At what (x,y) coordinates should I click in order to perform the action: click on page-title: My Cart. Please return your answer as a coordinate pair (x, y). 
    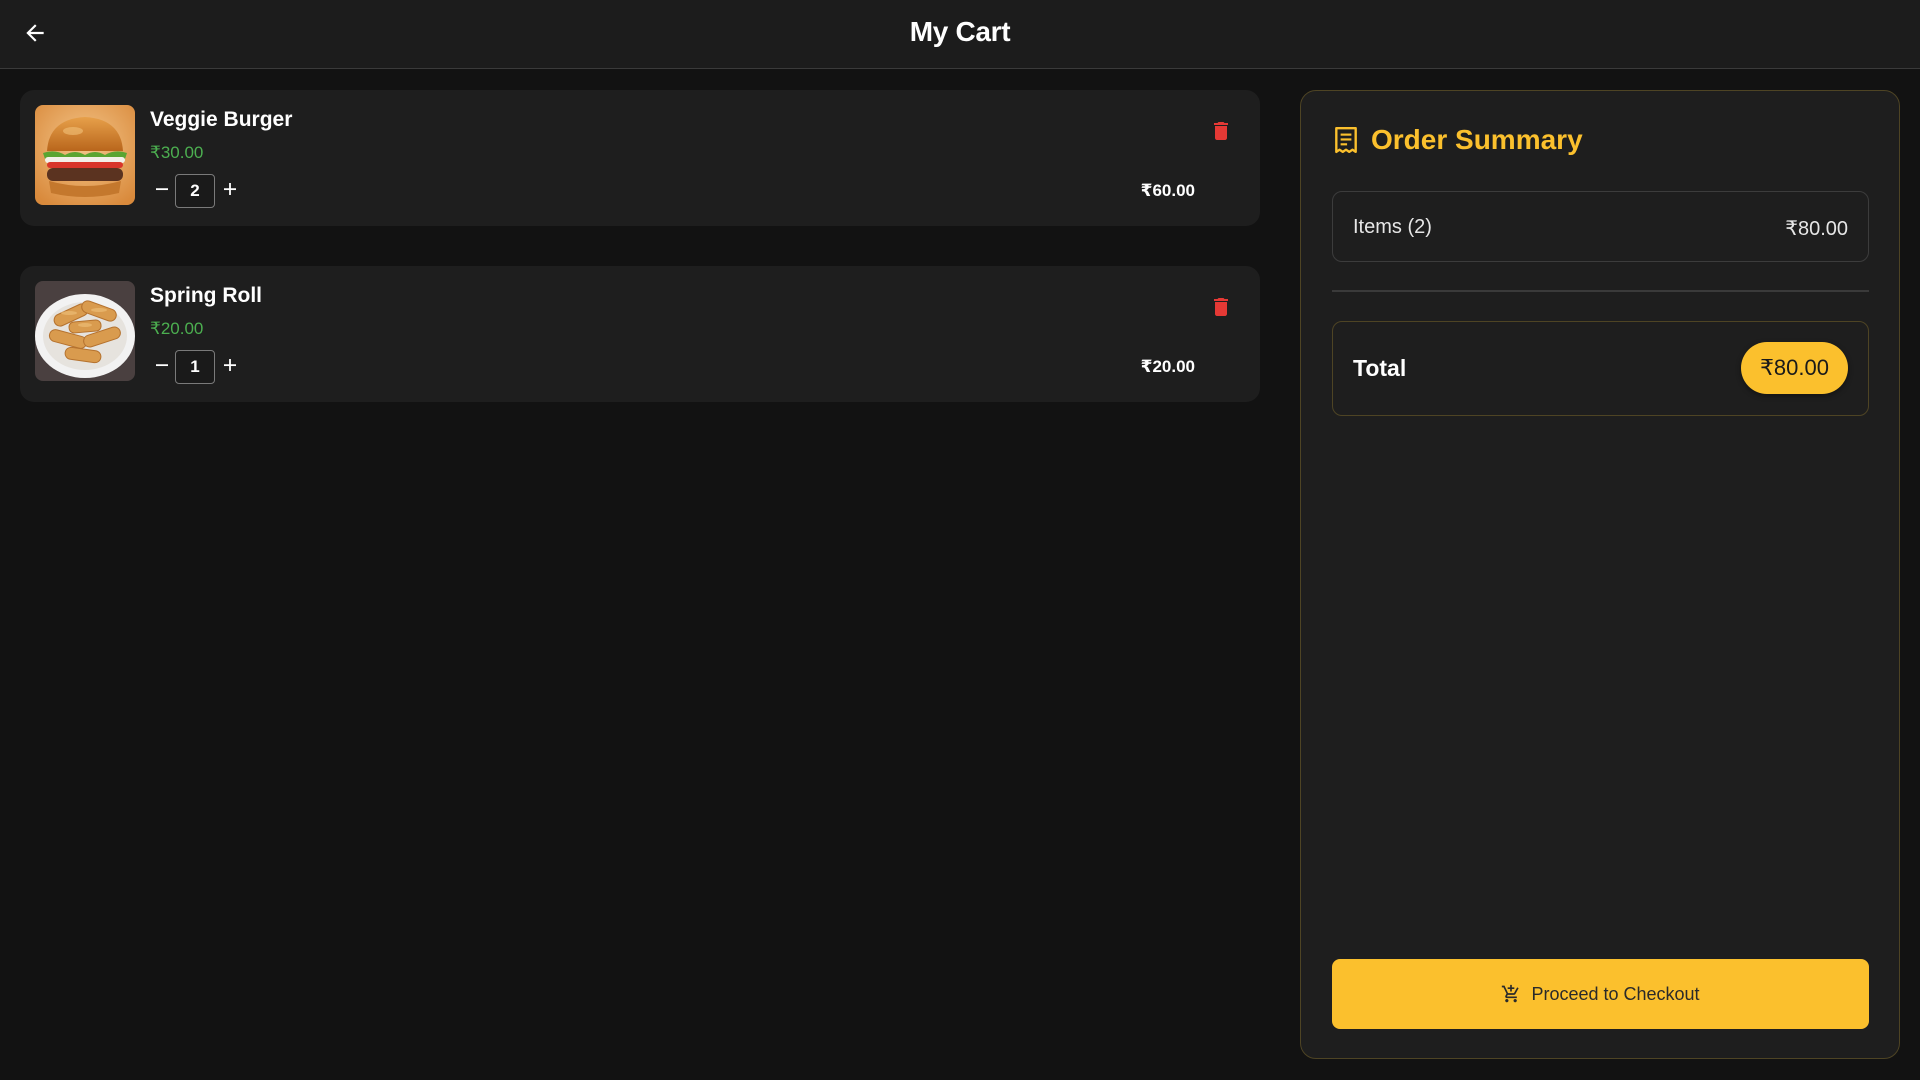
    Looking at the image, I should click on (960, 31).